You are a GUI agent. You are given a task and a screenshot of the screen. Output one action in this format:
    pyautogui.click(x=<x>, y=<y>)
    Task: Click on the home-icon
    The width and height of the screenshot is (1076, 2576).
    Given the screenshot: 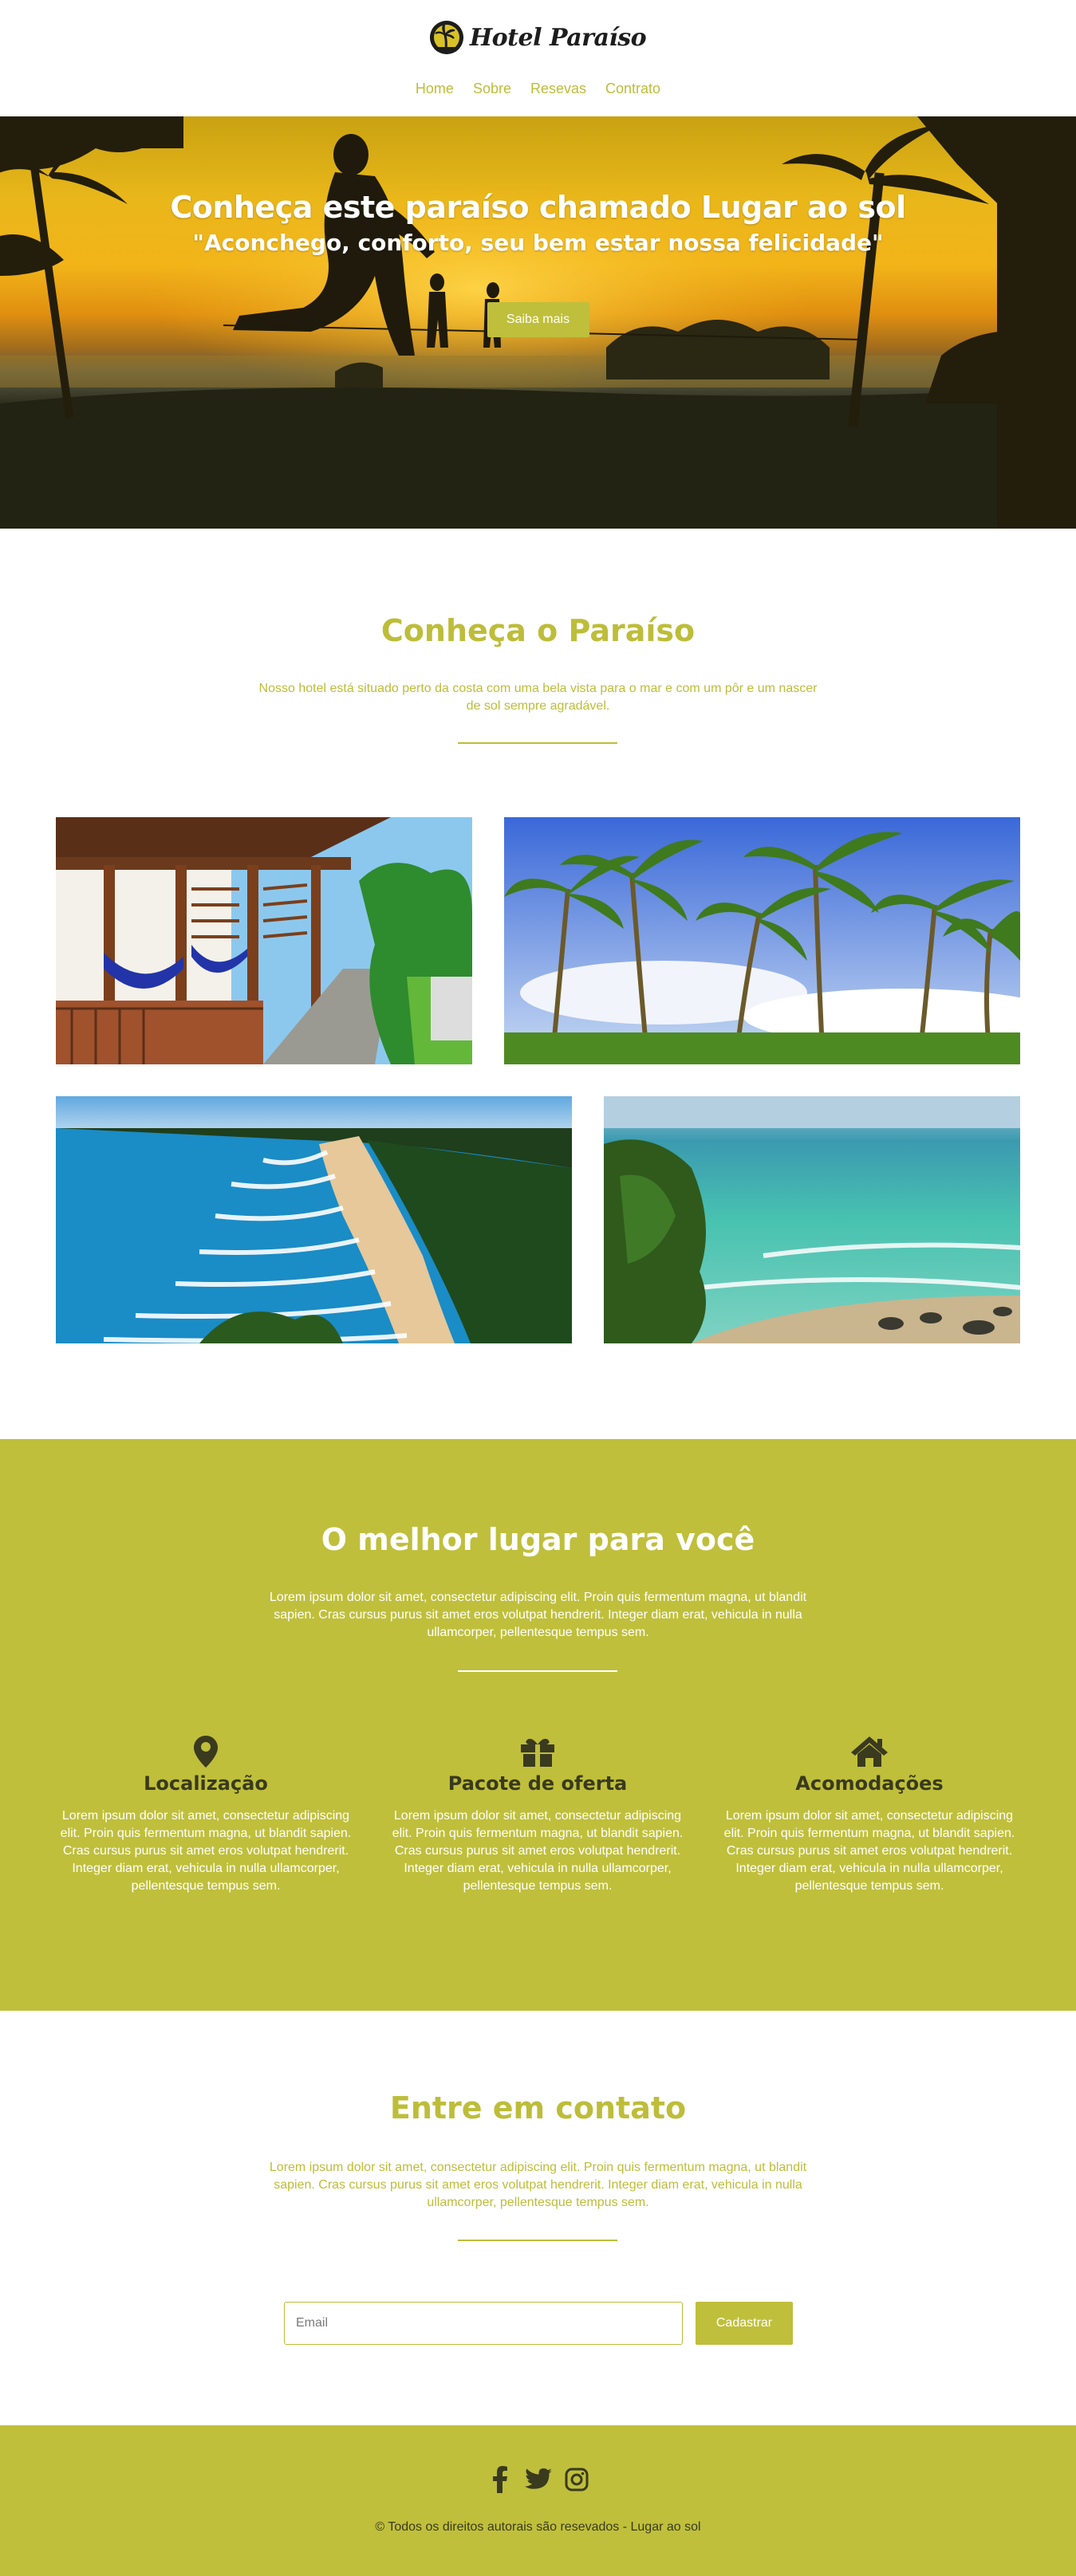 What is the action you would take?
    pyautogui.click(x=869, y=1752)
    